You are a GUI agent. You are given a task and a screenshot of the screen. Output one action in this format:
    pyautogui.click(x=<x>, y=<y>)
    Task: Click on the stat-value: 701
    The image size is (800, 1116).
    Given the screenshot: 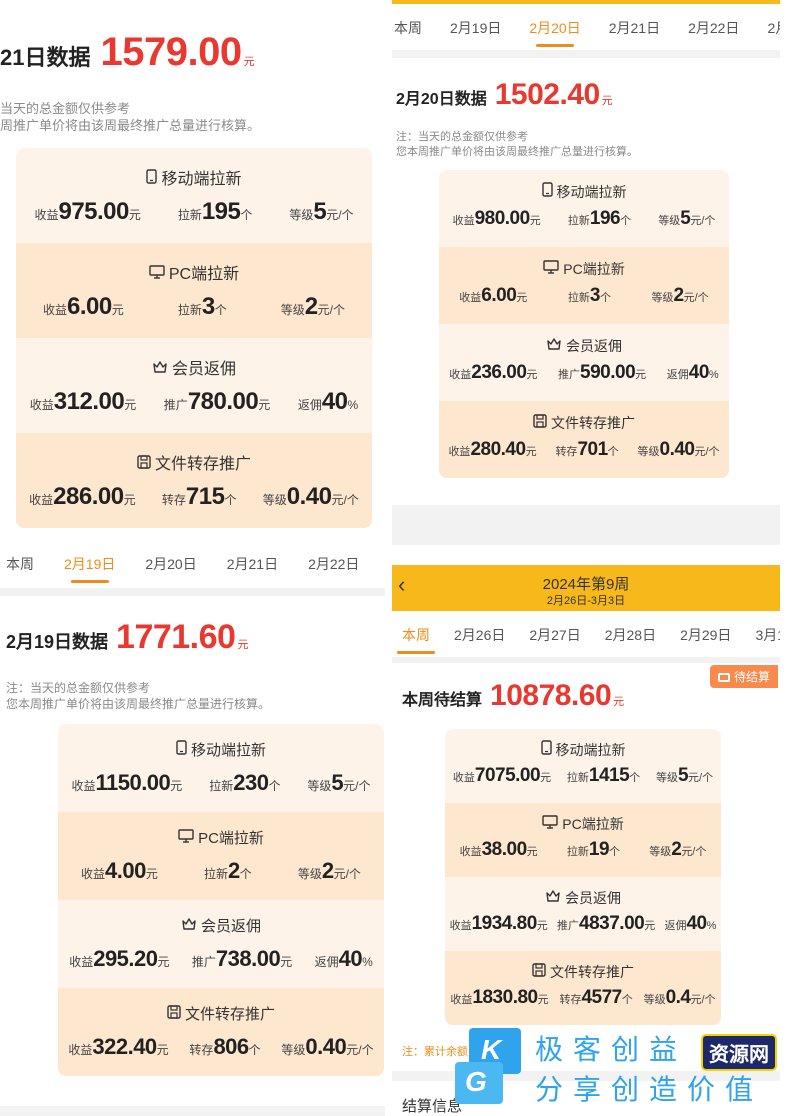 What is the action you would take?
    pyautogui.click(x=592, y=449)
    